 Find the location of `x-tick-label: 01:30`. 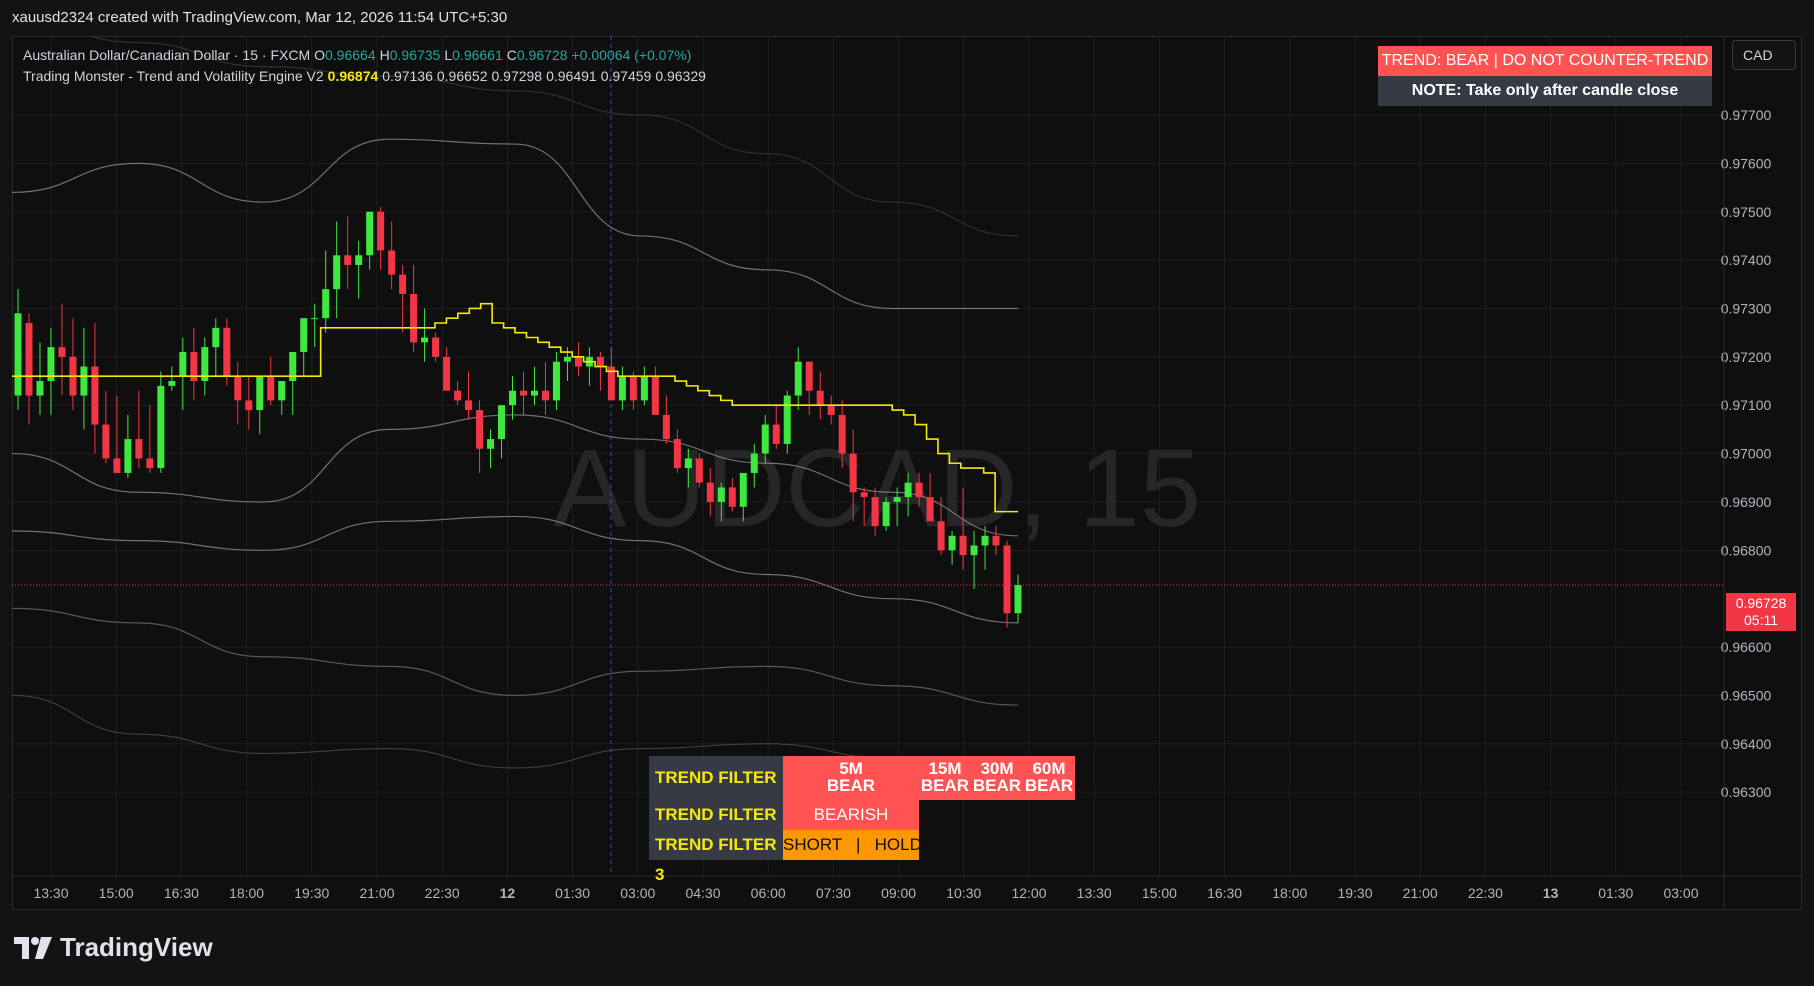

x-tick-label: 01:30 is located at coordinates (1615, 893).